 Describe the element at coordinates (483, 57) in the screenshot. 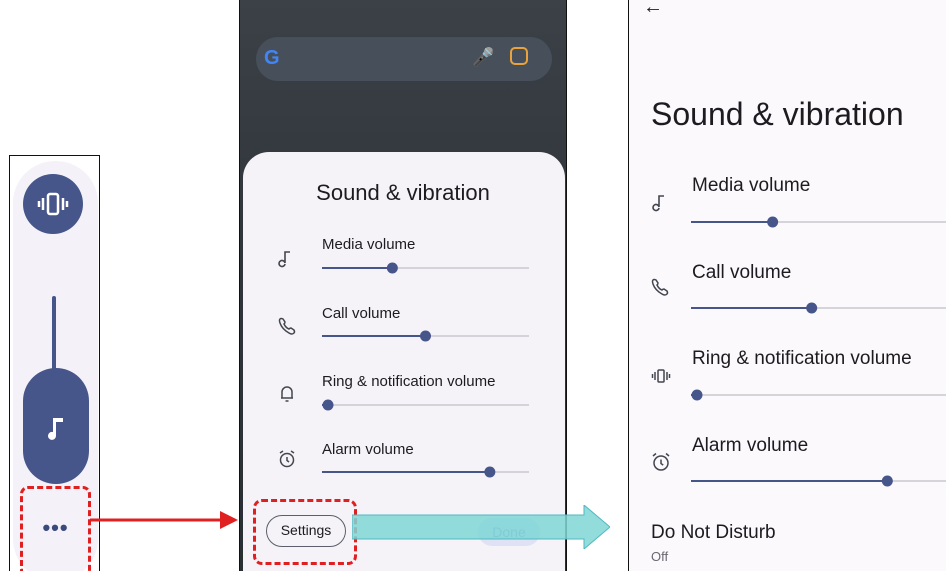

I see `mic-icon: 🎤` at that location.